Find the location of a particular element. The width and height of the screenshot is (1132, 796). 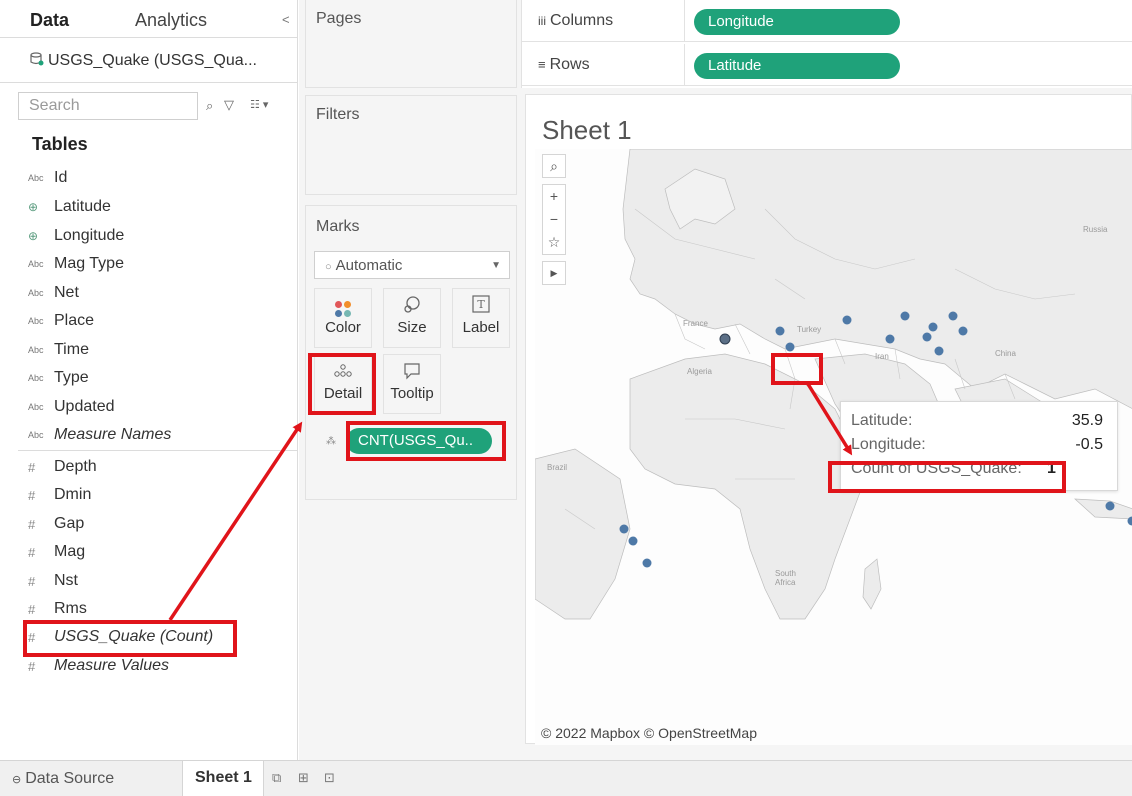

tab-sheet-1: Sheet 1 is located at coordinates (223, 778).